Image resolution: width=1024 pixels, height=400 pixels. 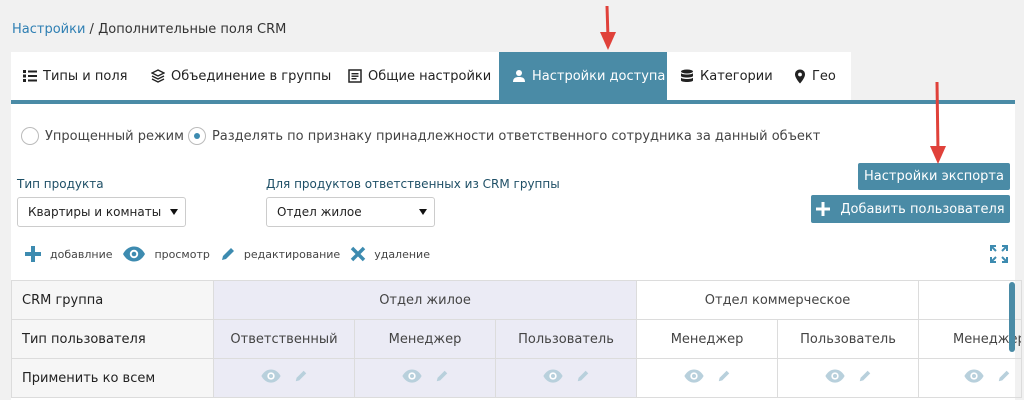 I want to click on breadcrumb-root-link: Настройки, so click(x=48, y=29).